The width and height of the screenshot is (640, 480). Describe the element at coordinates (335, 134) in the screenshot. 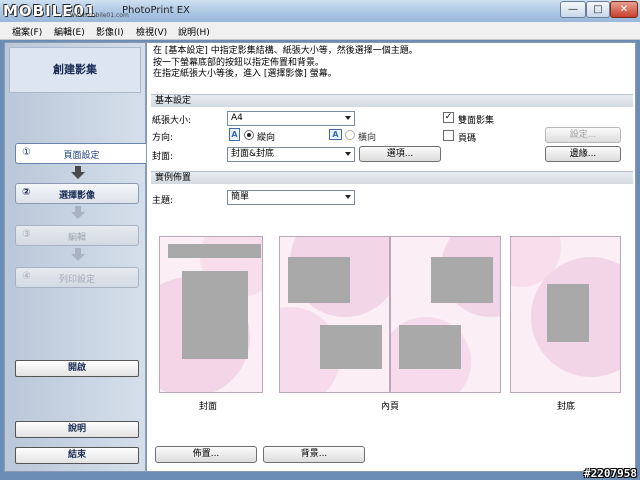

I see `landscape-icon: A` at that location.